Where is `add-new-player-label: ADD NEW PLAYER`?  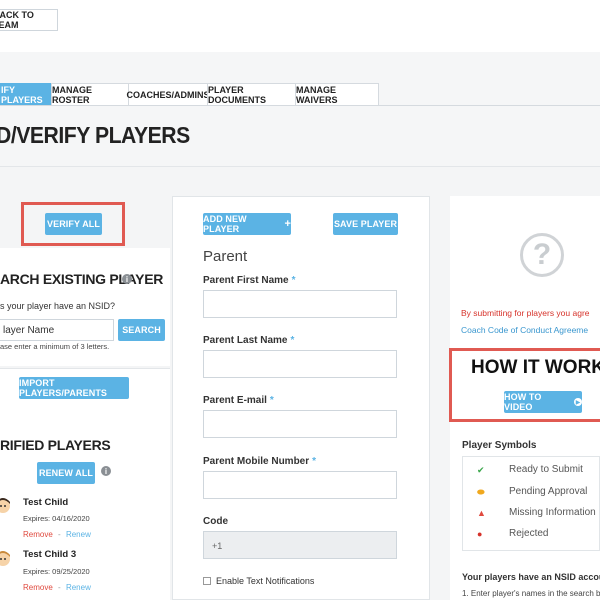
add-new-player-label: ADD NEW PLAYER is located at coordinates (225, 224).